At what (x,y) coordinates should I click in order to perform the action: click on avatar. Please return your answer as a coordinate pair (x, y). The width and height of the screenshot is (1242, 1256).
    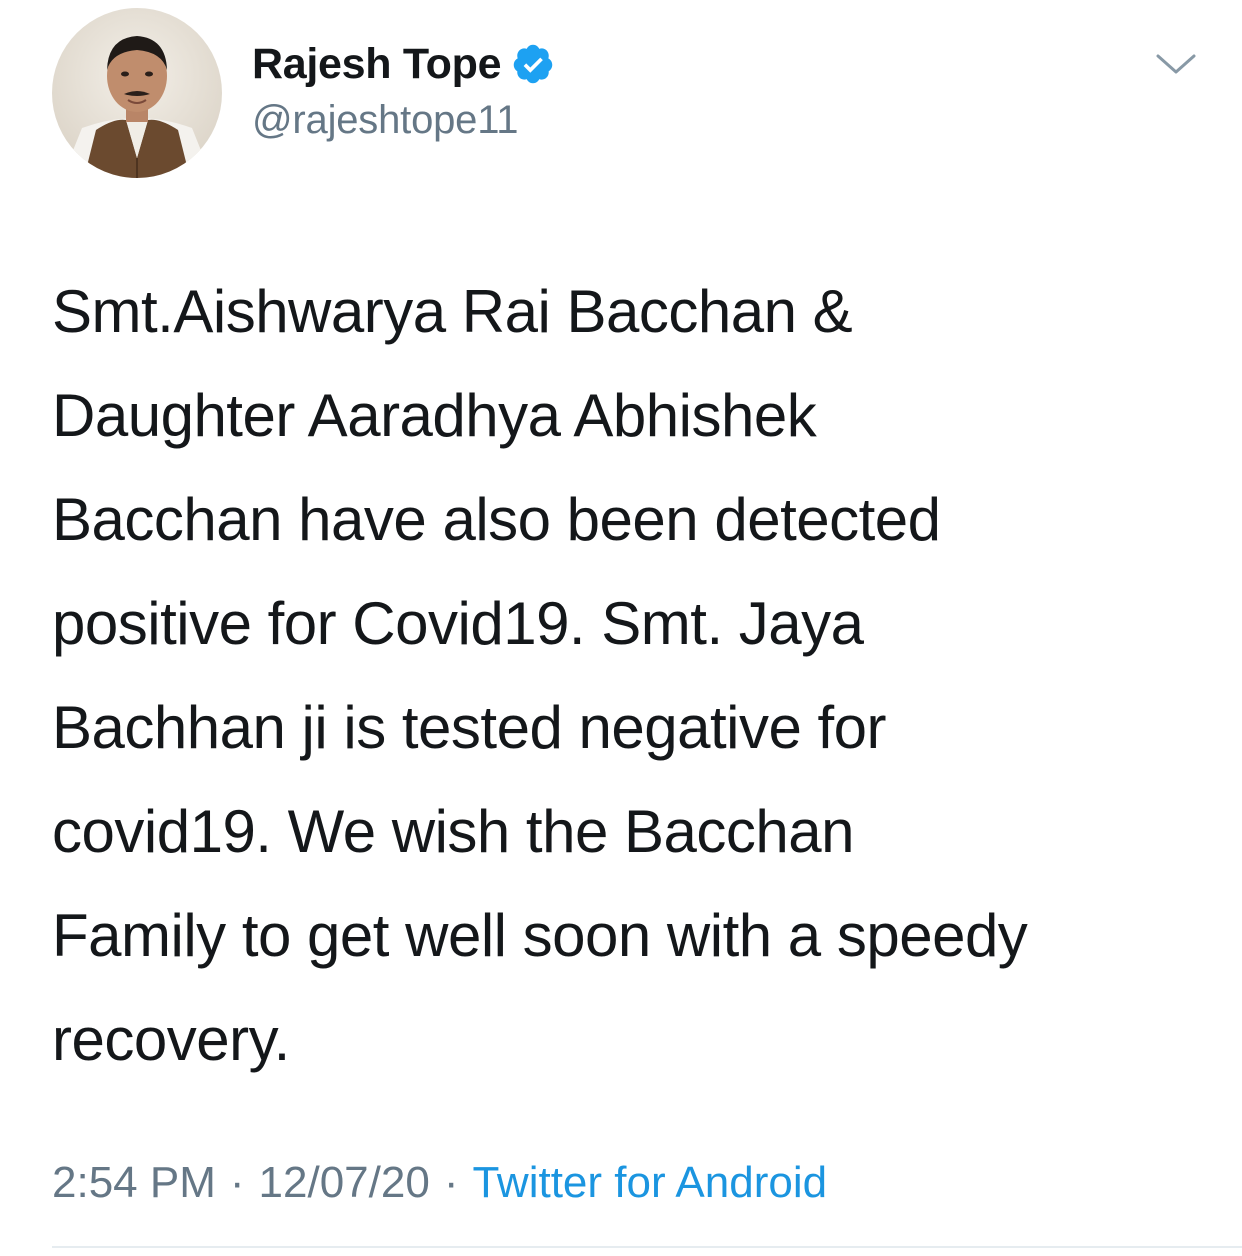
    Looking at the image, I should click on (137, 93).